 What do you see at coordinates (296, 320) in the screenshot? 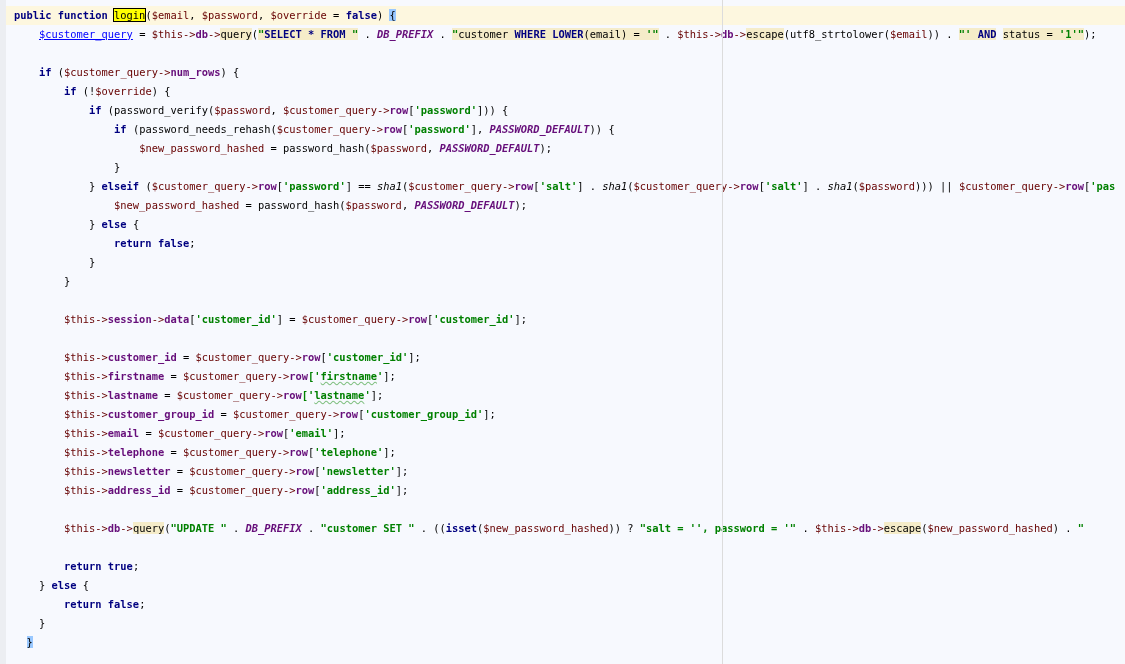
I see `code-line: $this->session->data['customer_id'] = $customer_query->row['customer_id'];` at bounding box center [296, 320].